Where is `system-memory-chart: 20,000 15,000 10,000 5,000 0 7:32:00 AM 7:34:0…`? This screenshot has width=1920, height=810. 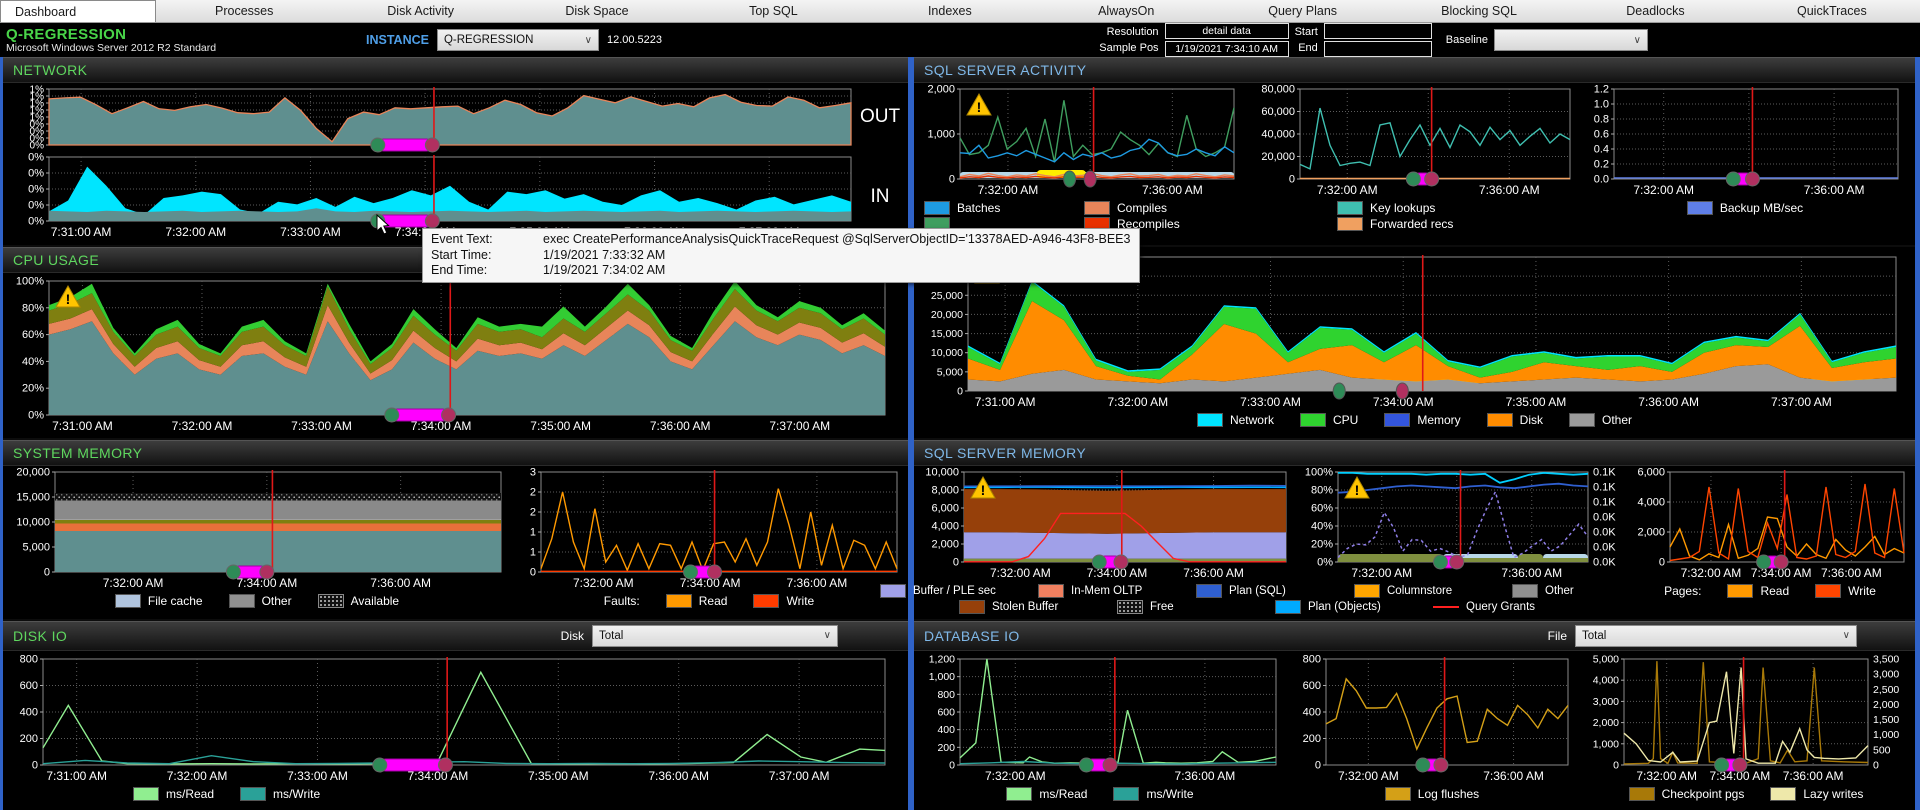
system-memory-chart: 20,000 15,000 10,000 5,000 0 7:32:00 AM 7:34:0… is located at coordinates (257, 530).